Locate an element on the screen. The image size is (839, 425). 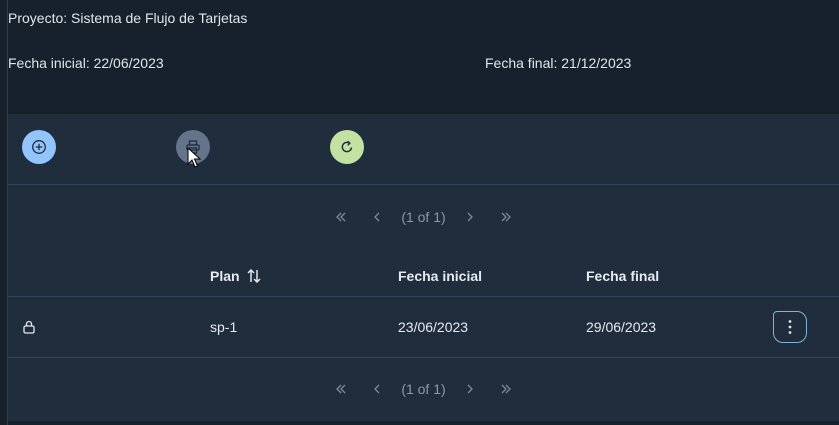
project-title: Proyecto: Sistema de Flujo de Tarjetas is located at coordinates (128, 18).